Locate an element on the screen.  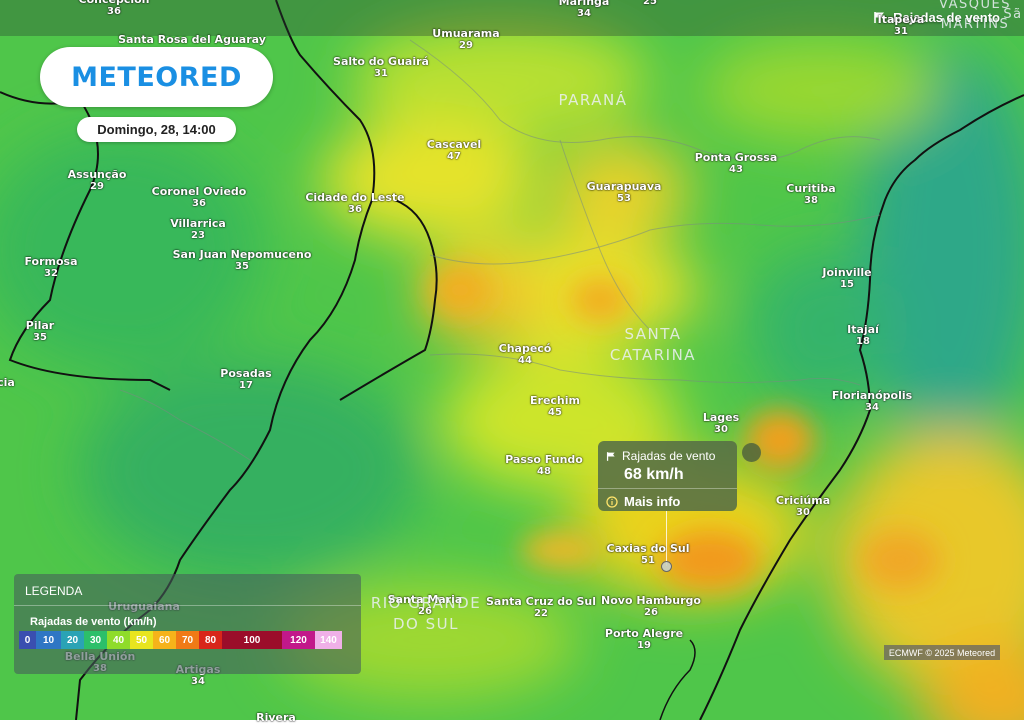
city-name: Maringá is located at coordinates (584, 4).